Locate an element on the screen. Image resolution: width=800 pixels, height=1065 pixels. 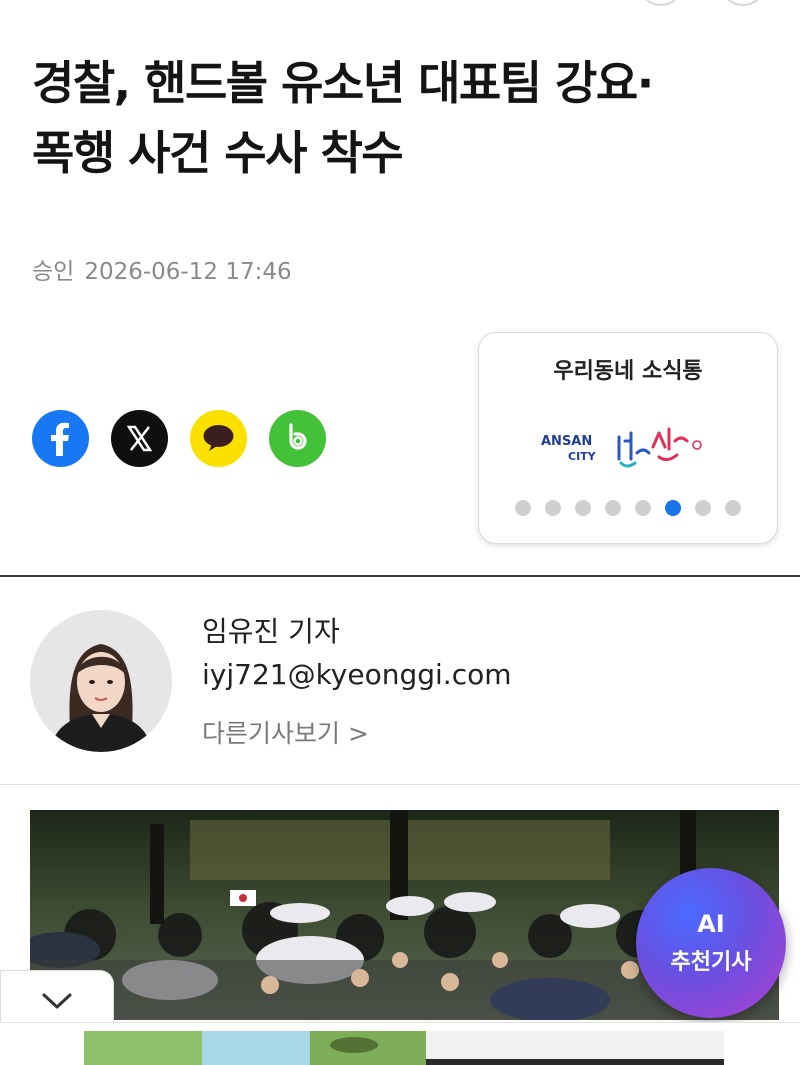
facebook-share-button is located at coordinates (60, 438).